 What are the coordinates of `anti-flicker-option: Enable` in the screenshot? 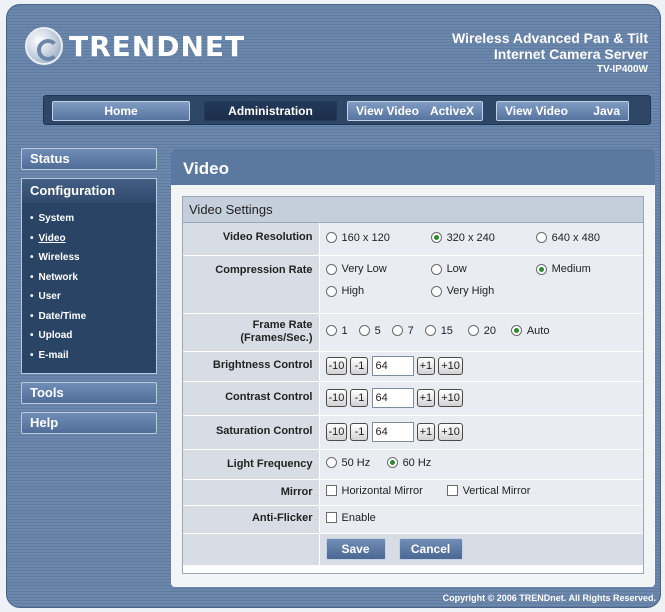 It's located at (481, 519).